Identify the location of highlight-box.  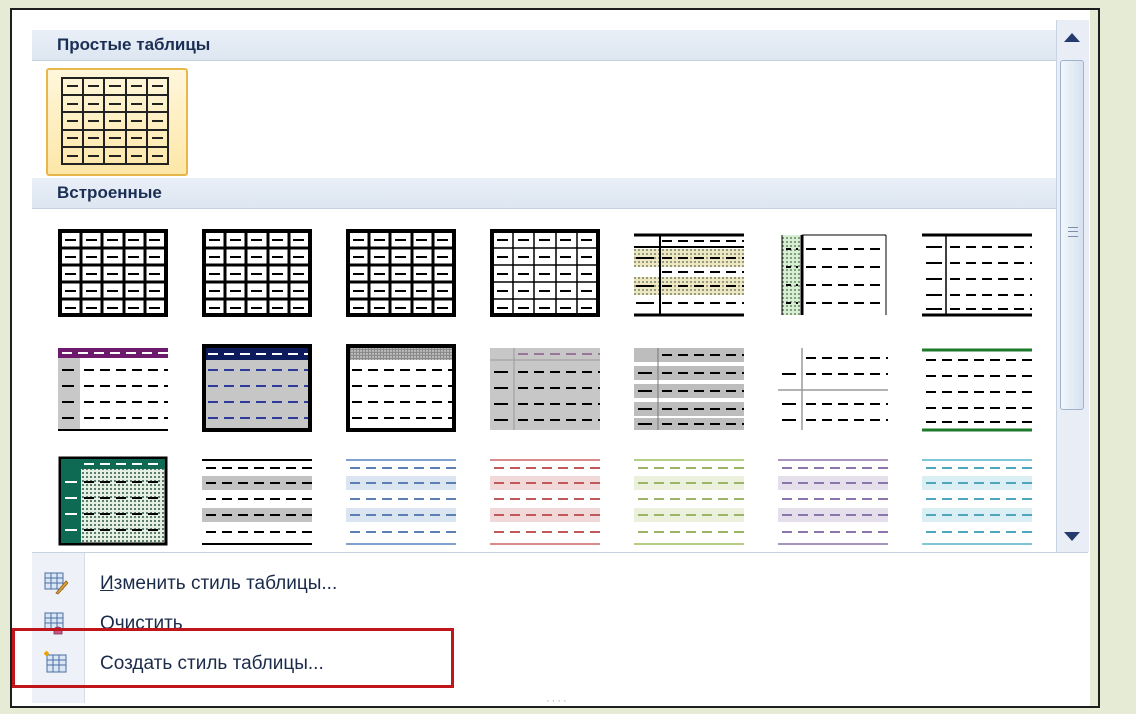
(233, 658).